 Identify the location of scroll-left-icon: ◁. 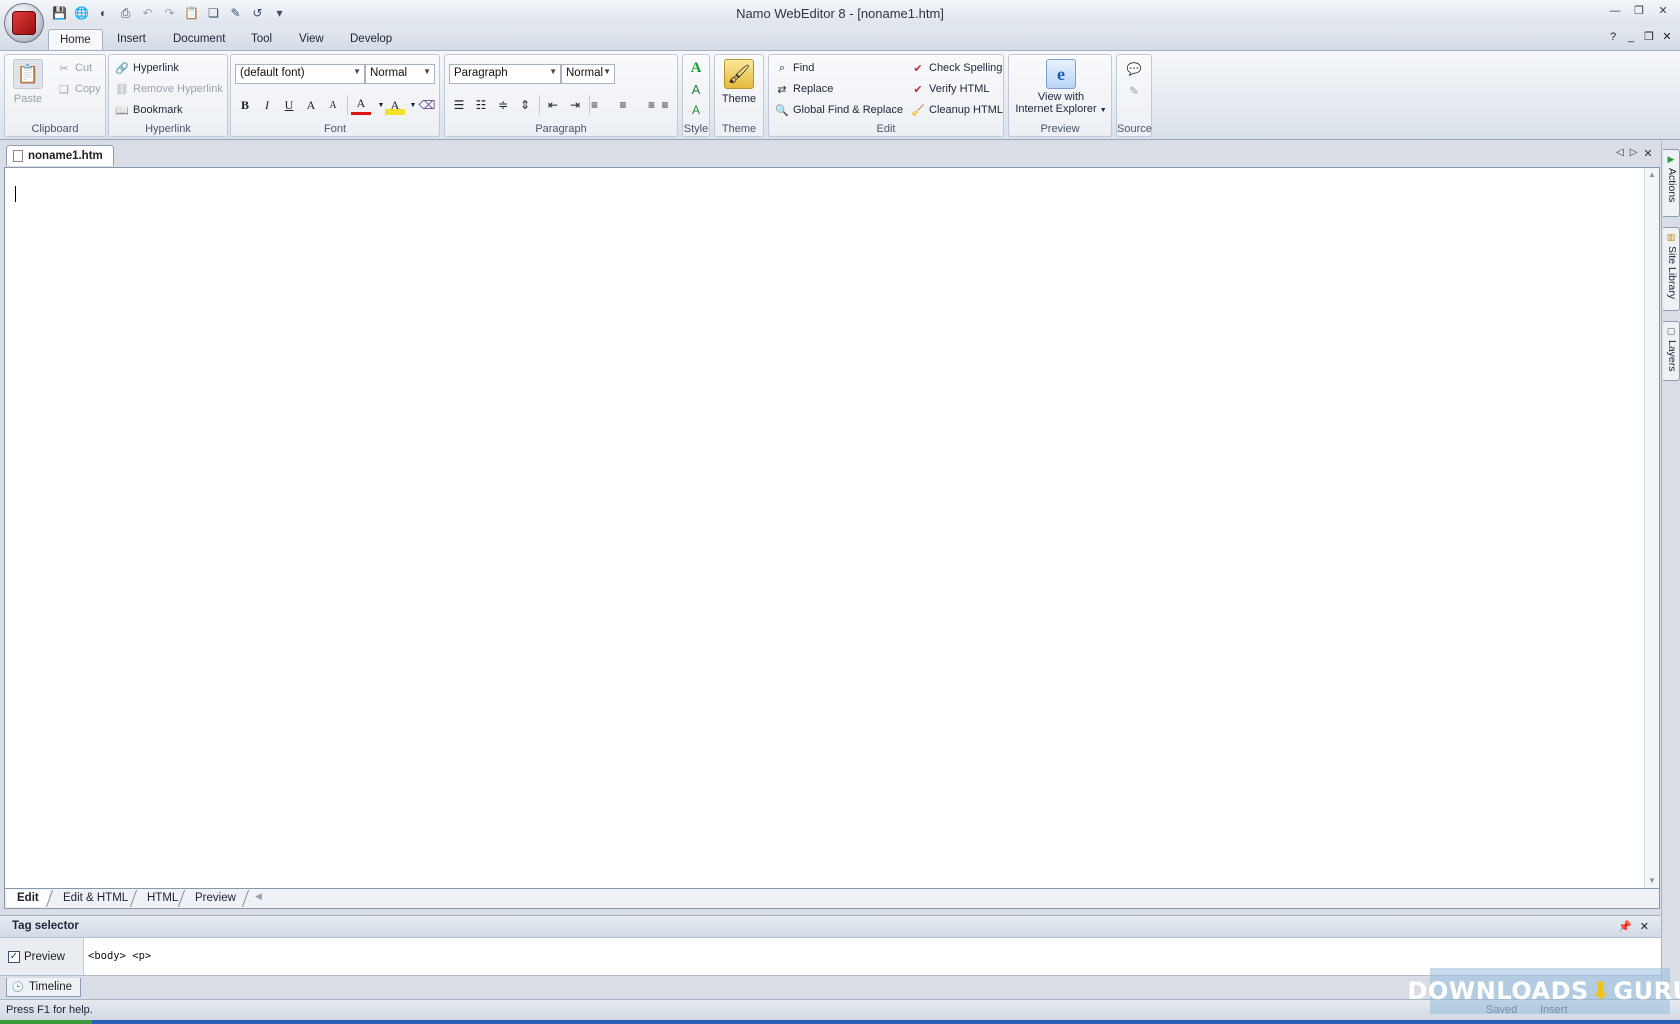
(1620, 153).